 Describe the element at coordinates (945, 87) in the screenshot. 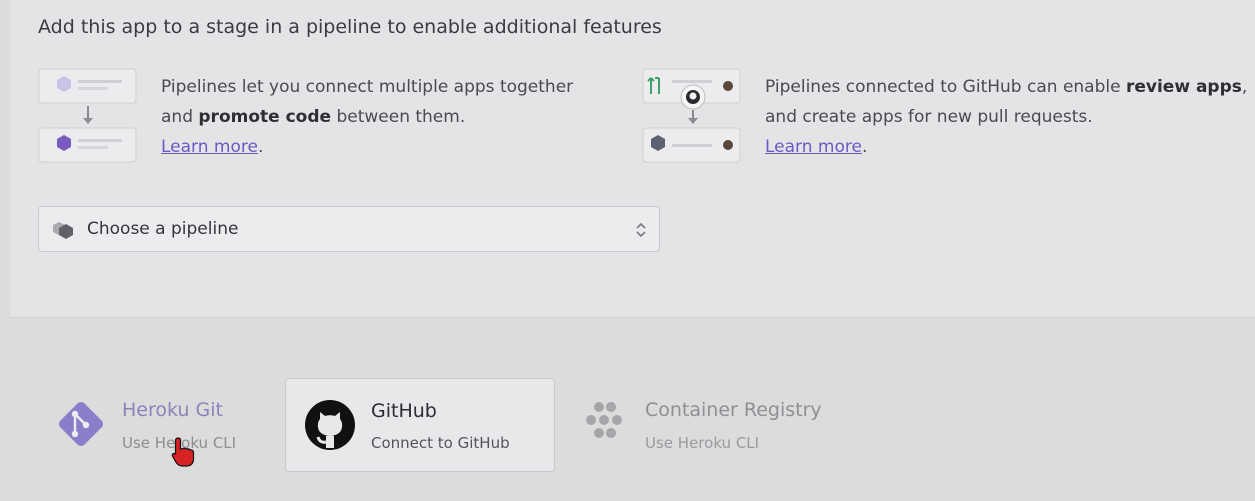

I see `feature-text: Pipelines connected to GitHub can enable` at that location.